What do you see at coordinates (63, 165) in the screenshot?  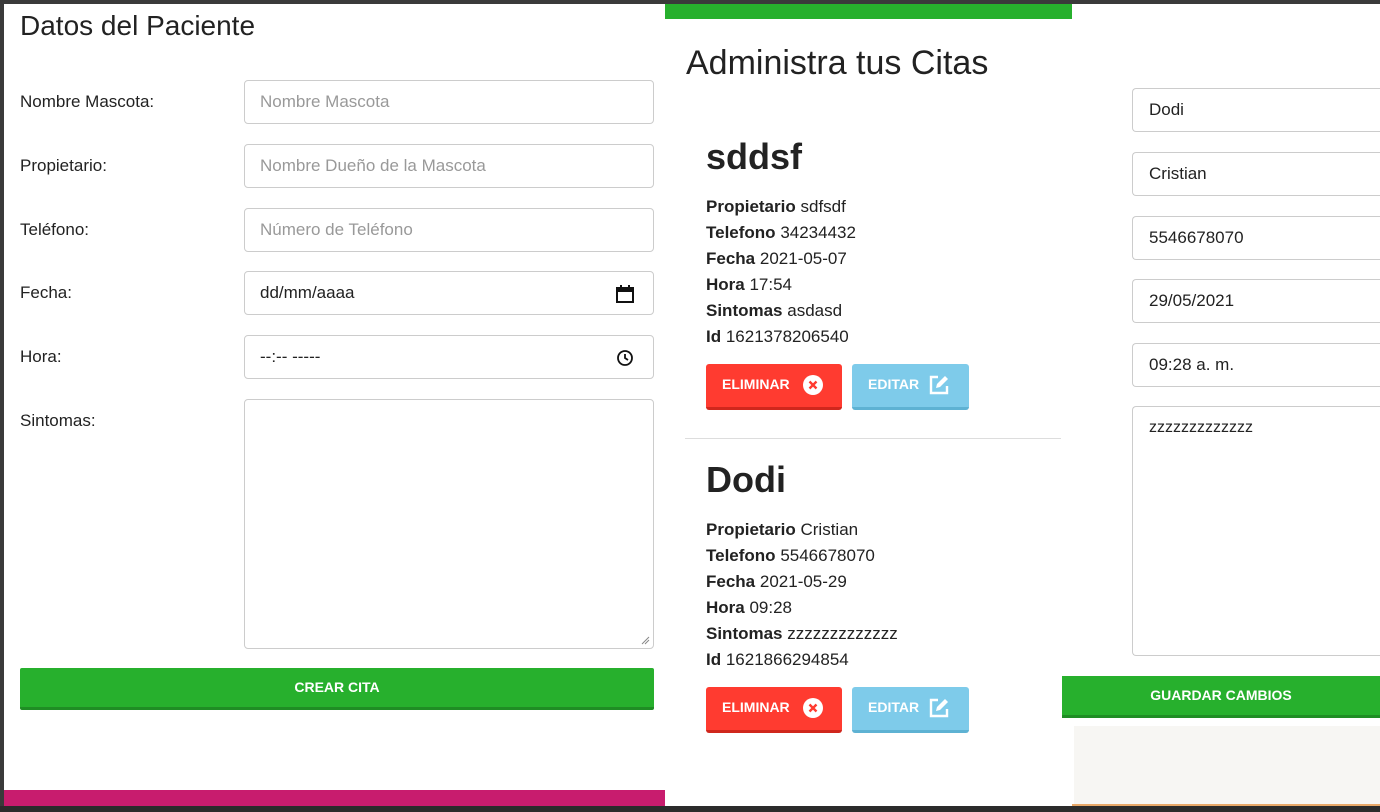 I see `owner-label: Propietario:` at bounding box center [63, 165].